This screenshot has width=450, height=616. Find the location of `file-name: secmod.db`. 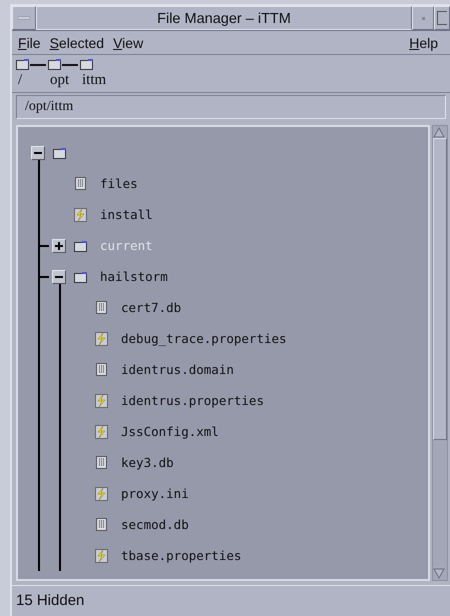

file-name: secmod.db is located at coordinates (155, 524).